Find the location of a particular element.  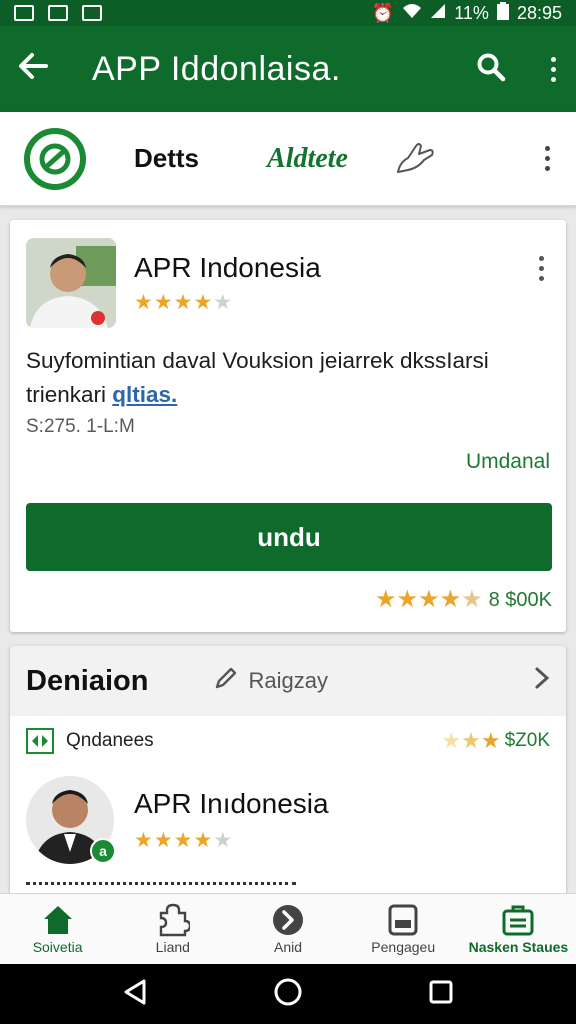

section-header: Deniaion Raigzay is located at coordinates (288, 681).